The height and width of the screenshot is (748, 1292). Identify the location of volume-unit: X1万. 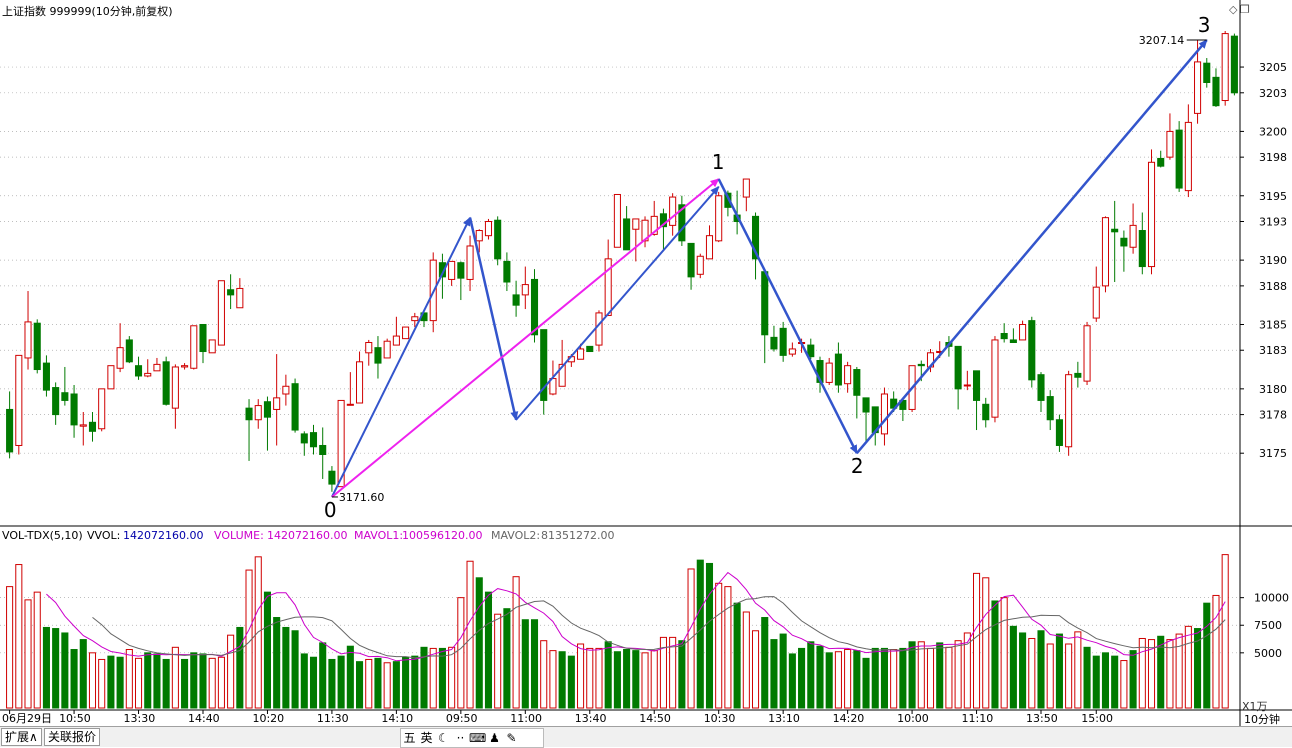
(1255, 706).